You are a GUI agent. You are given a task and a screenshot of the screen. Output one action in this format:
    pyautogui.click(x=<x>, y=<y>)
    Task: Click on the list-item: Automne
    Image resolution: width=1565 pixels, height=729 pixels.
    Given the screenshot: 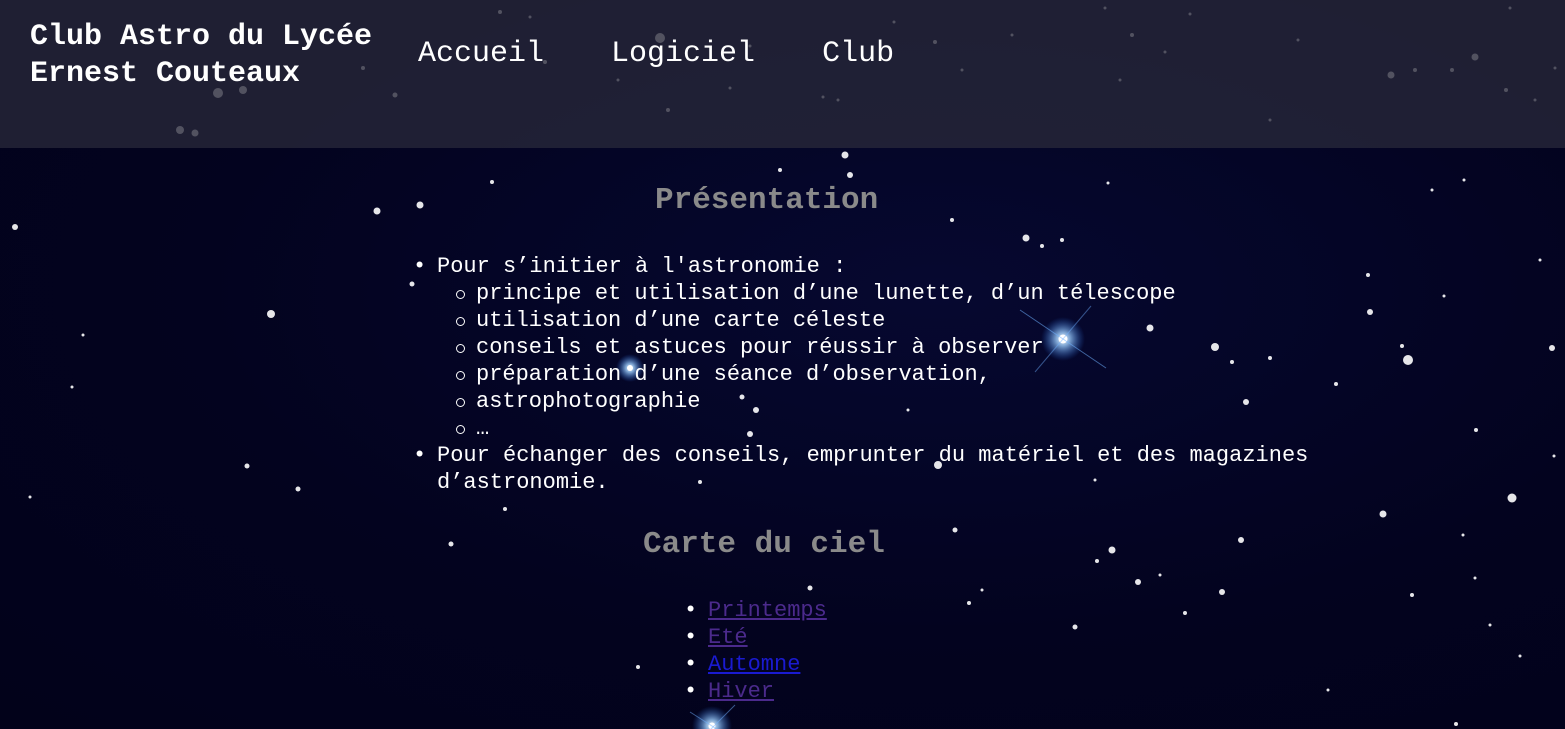 What is the action you would take?
    pyautogui.click(x=755, y=664)
    